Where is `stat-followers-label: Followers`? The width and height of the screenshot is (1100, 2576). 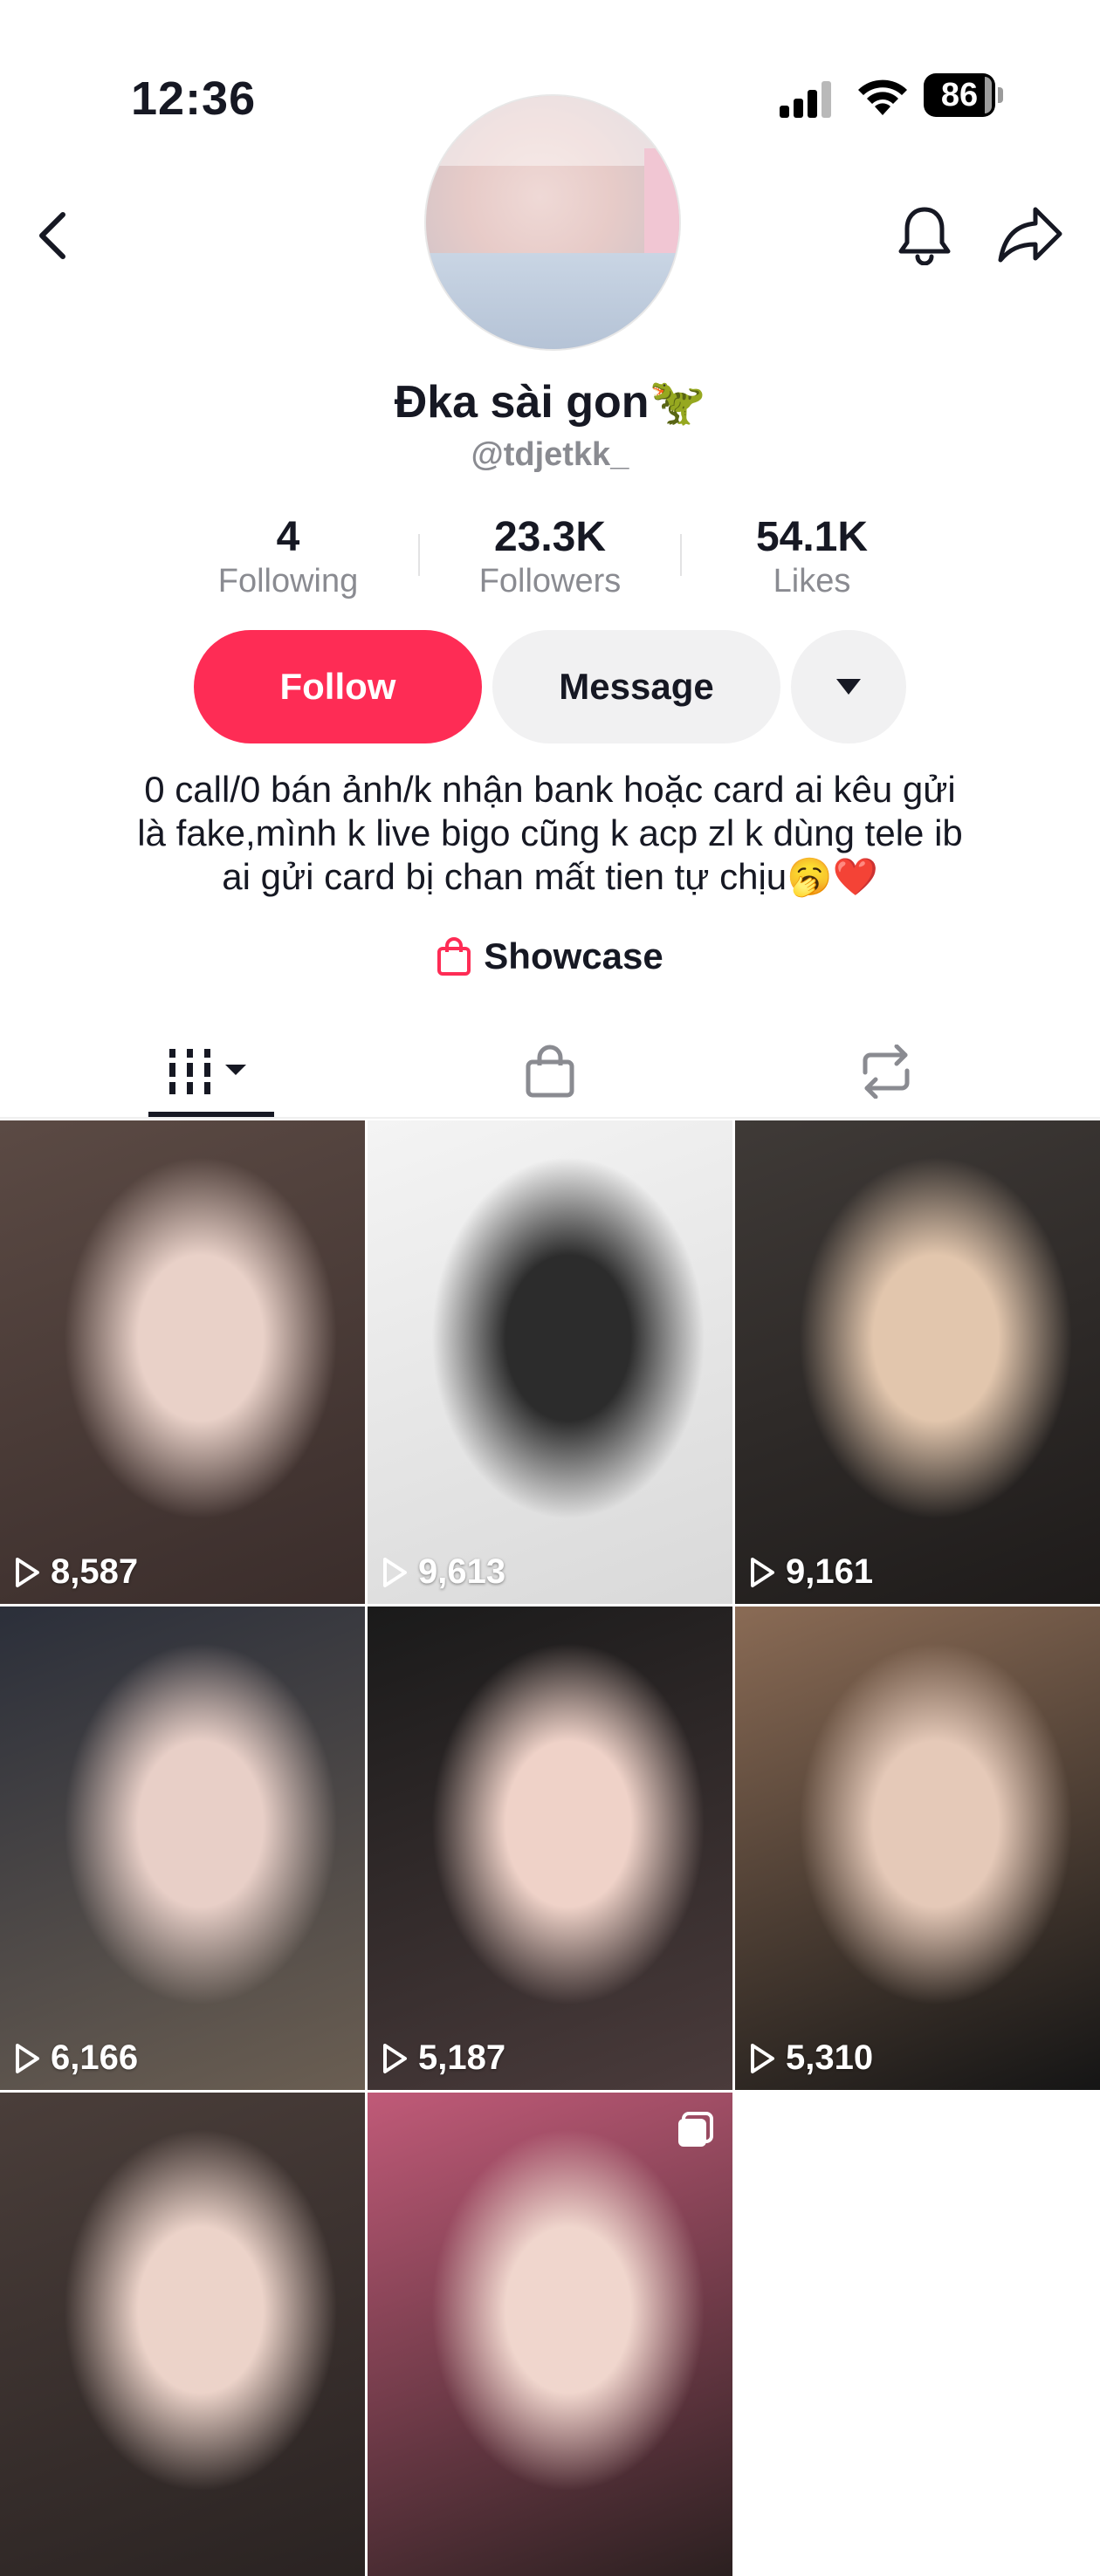
stat-followers-label: Followers is located at coordinates (550, 581).